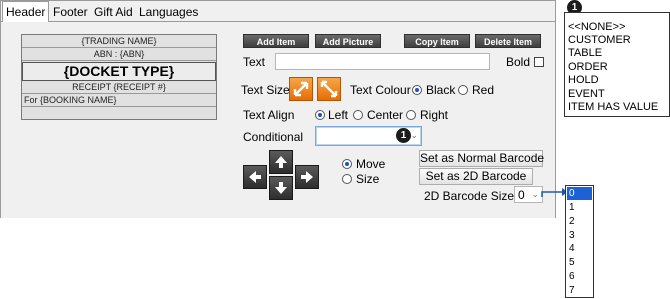 The width and height of the screenshot is (670, 299). I want to click on copy-item-button: Copy Item, so click(437, 41).